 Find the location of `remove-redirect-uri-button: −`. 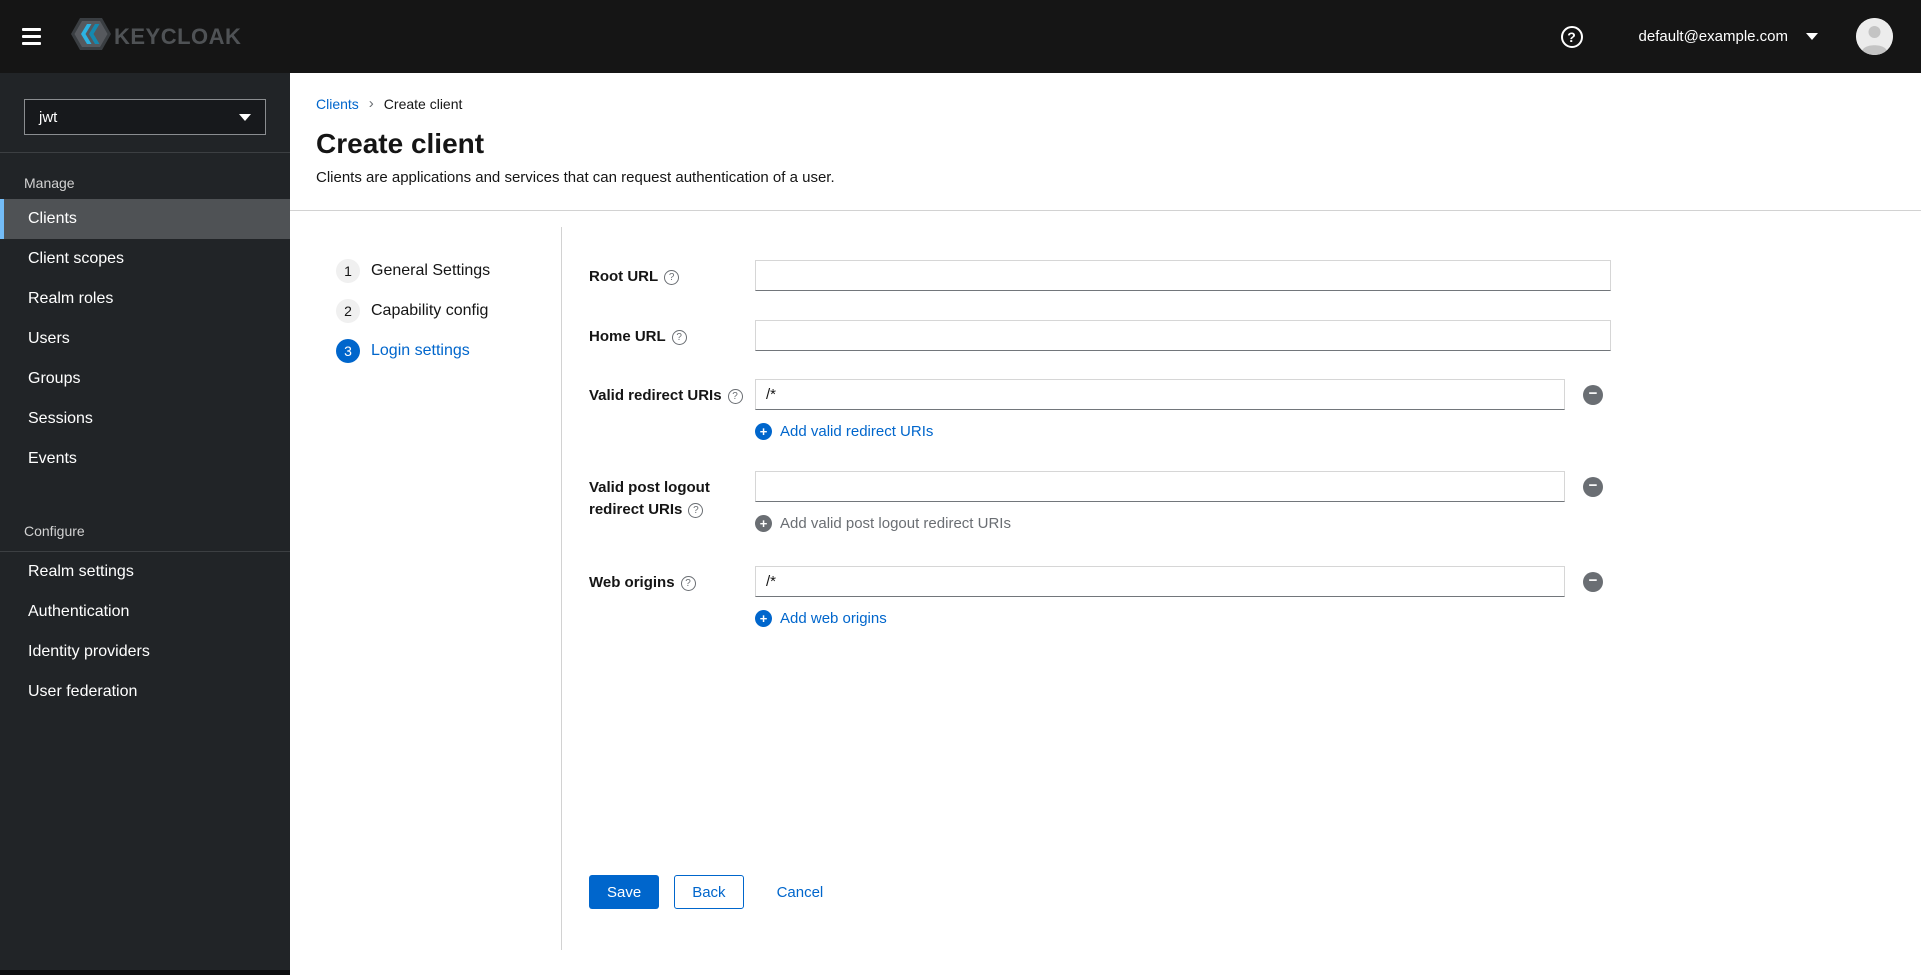

remove-redirect-uri-button: − is located at coordinates (1593, 394).